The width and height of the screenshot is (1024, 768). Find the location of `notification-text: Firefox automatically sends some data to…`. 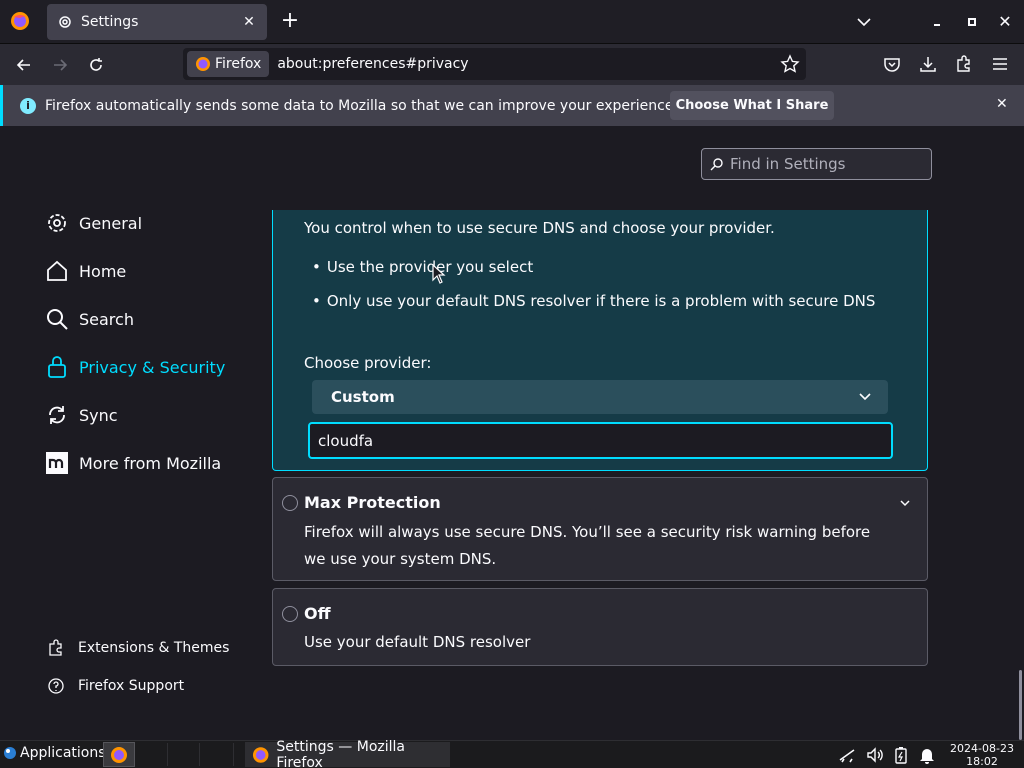

notification-text: Firefox automatically sends some data to… is located at coordinates (361, 105).